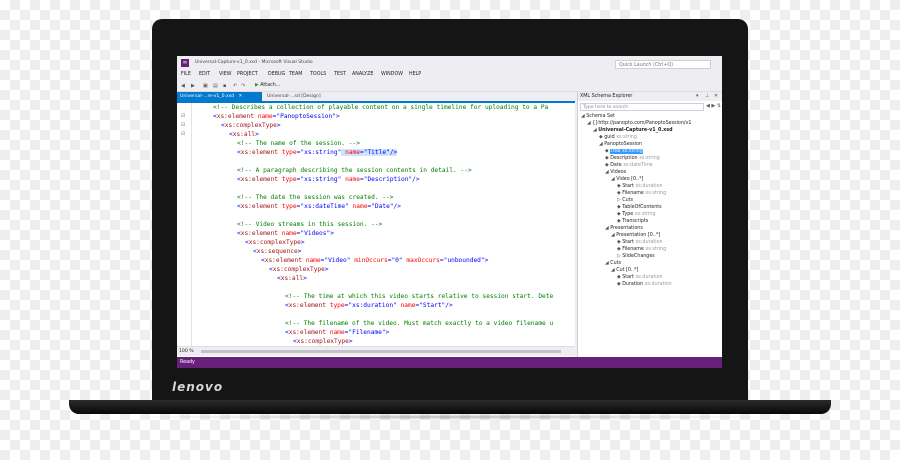  Describe the element at coordinates (633, 193) in the screenshot. I see `tree-node-label: Filename` at that location.